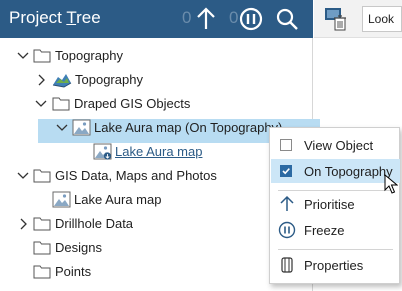 The height and width of the screenshot is (291, 402). Describe the element at coordinates (38, 17) in the screenshot. I see `panel-title-prefix: Project` at that location.